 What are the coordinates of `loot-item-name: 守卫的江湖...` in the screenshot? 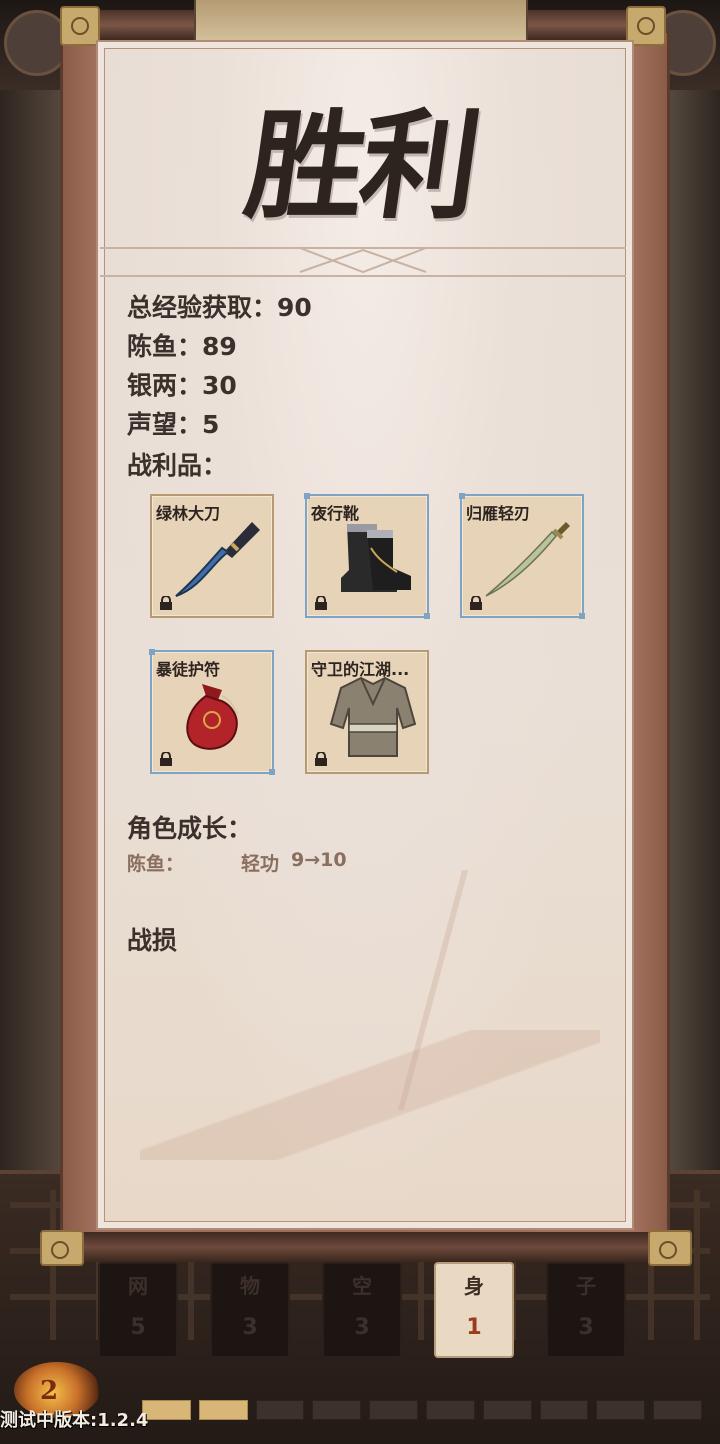 It's located at (360, 669).